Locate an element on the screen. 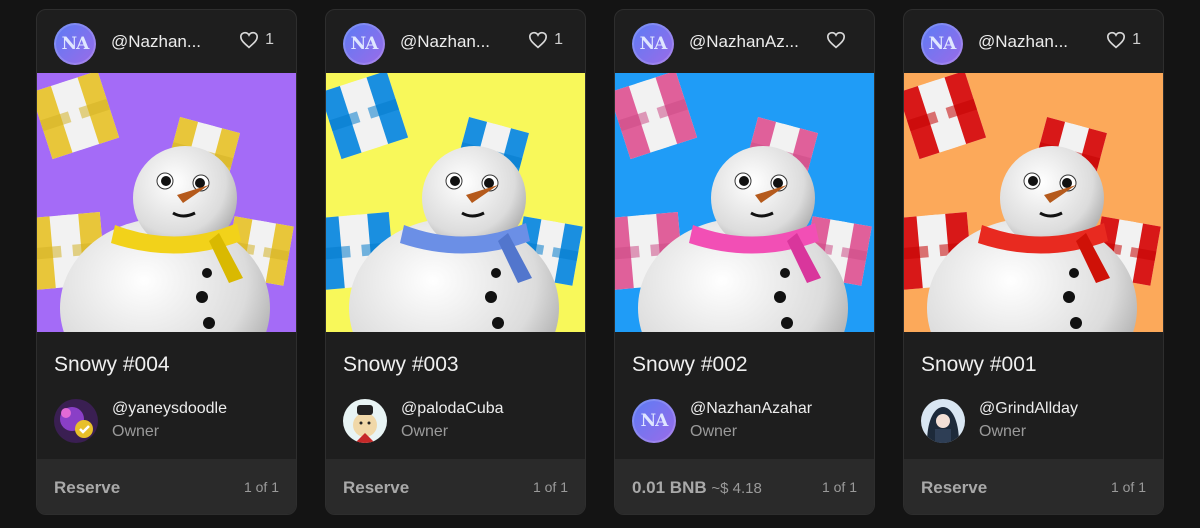 The image size is (1200, 528). nft-title: Snowy #004 is located at coordinates (112, 365).